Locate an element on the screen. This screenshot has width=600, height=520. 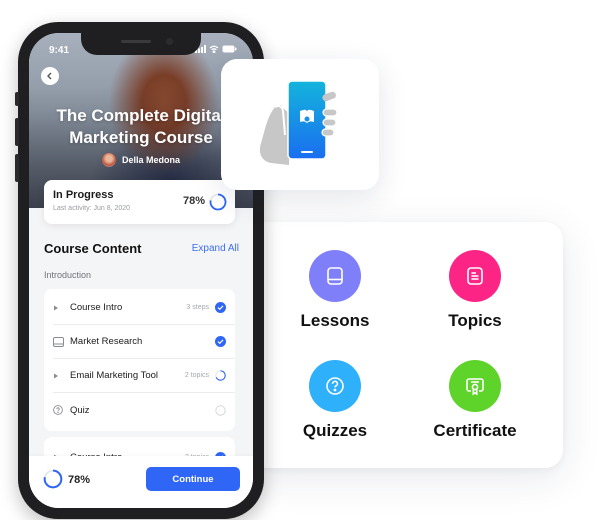
course-title-line1: The Complete Digital is located at coordinates (141, 115).